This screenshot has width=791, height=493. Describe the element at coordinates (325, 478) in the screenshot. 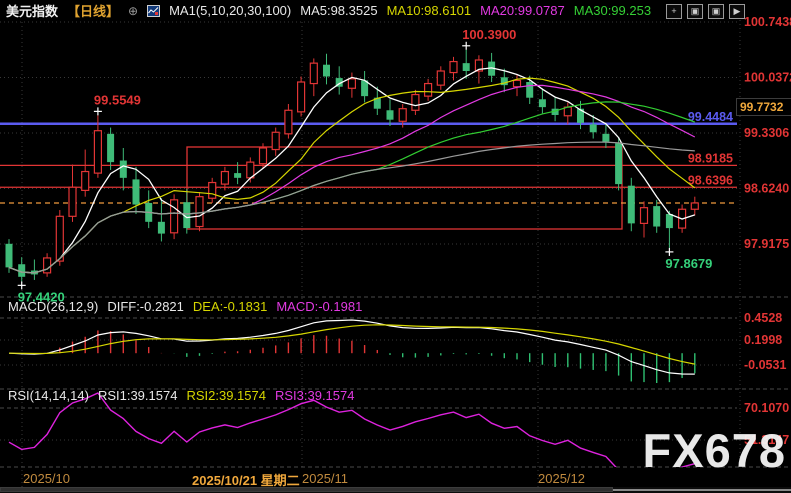

I see `time-axis-label: 2025/11` at that location.